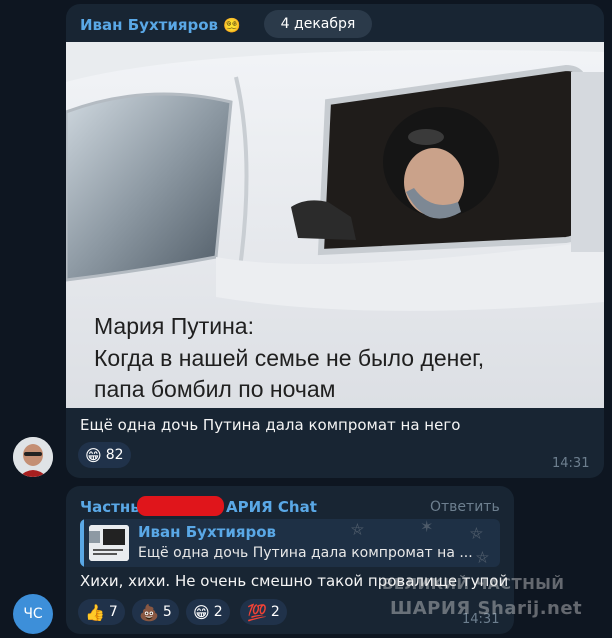 The image size is (612, 638). Describe the element at coordinates (232, 26) in the screenshot. I see `sender-badge-icon: 😵‍💫` at that location.